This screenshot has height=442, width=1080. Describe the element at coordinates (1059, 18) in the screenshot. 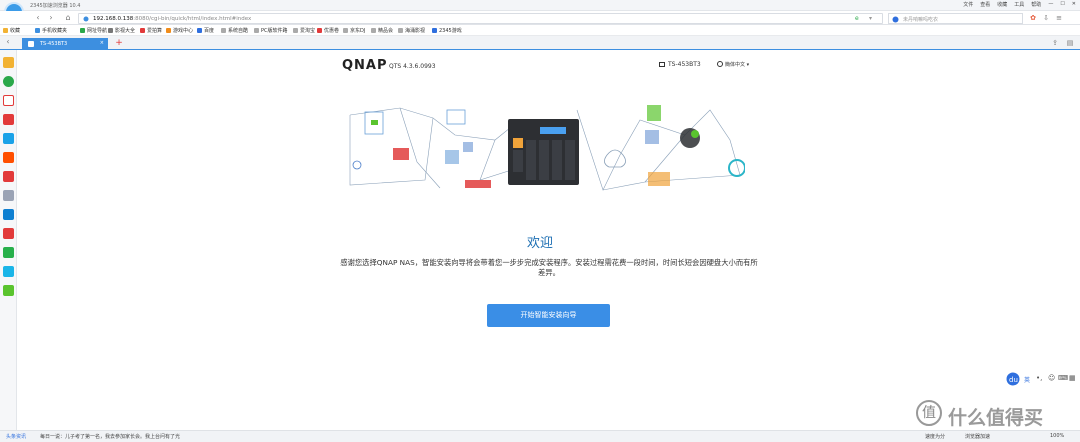

I see `settings-menu-icon: ≡` at that location.